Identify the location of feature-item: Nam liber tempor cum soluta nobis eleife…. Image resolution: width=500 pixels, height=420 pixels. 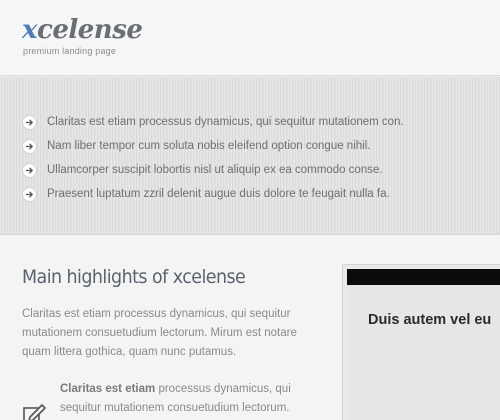
(213, 146).